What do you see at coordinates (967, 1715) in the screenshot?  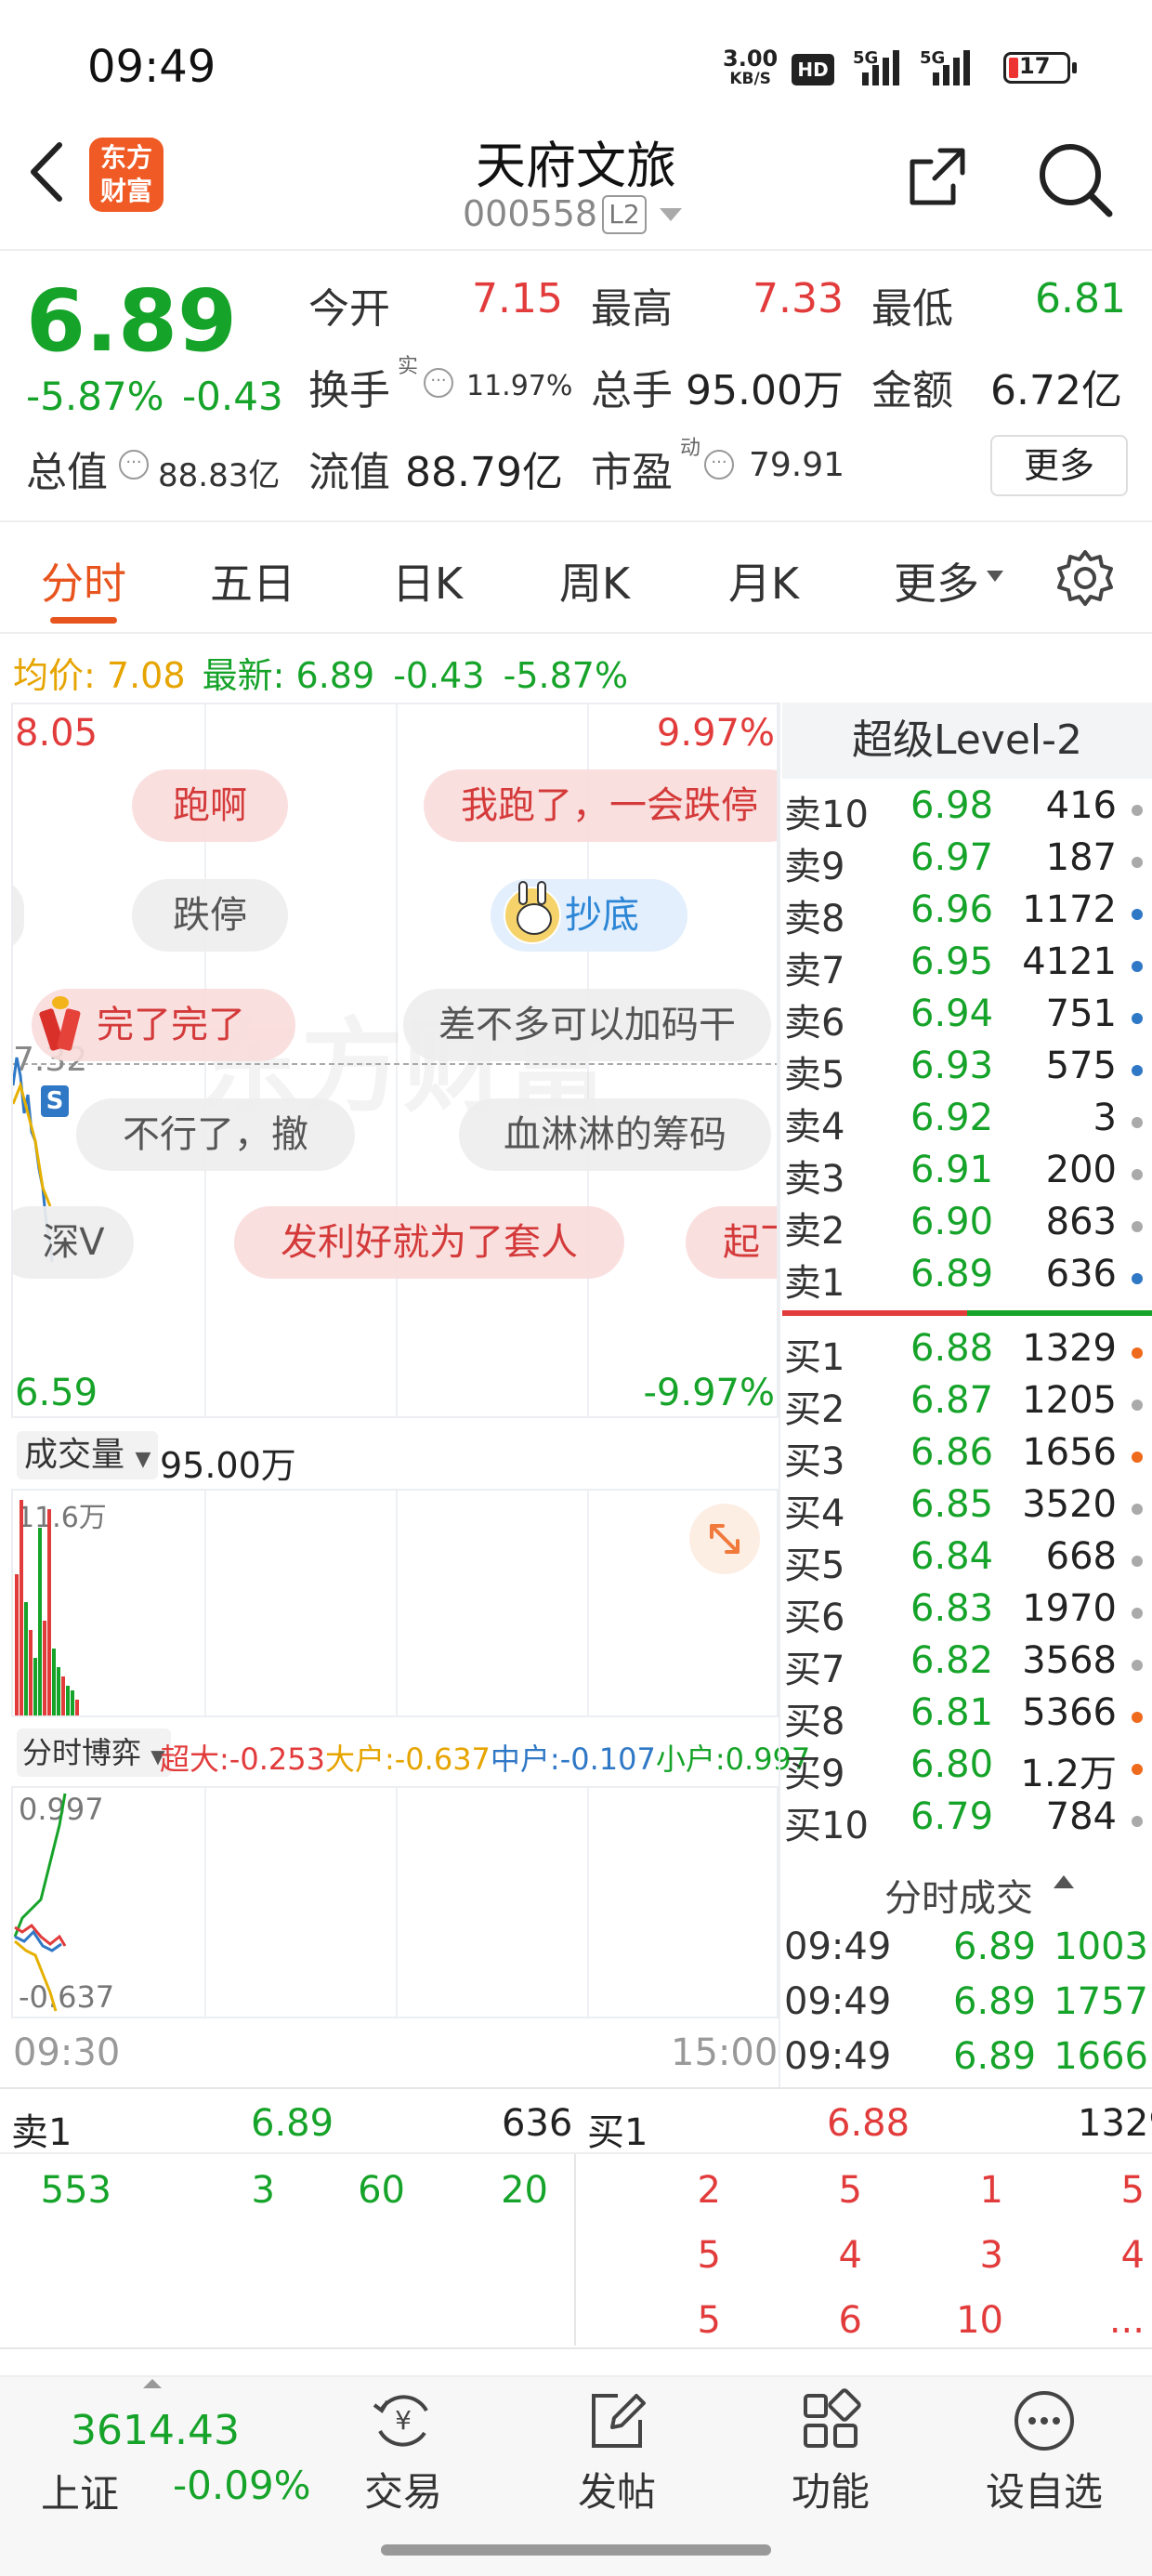 I see `bid-row: 买8 6.81 5366` at bounding box center [967, 1715].